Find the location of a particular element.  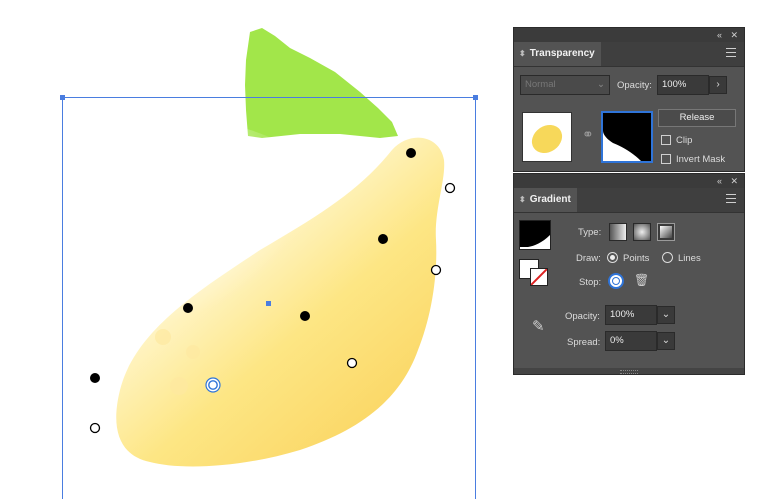

panel-tab-row: ⬍ Gradient is located at coordinates (629, 200).